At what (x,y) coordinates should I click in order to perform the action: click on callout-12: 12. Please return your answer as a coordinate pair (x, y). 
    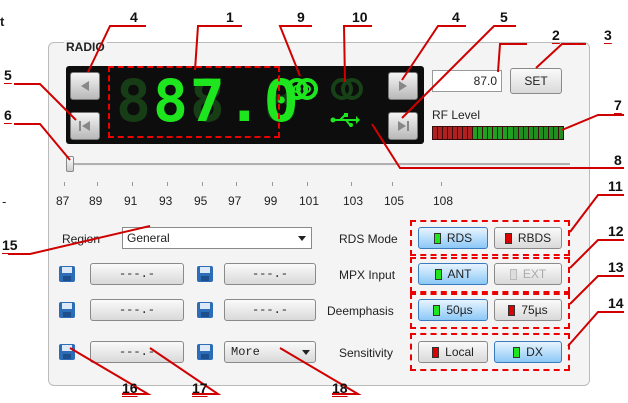
    Looking at the image, I should click on (616, 231).